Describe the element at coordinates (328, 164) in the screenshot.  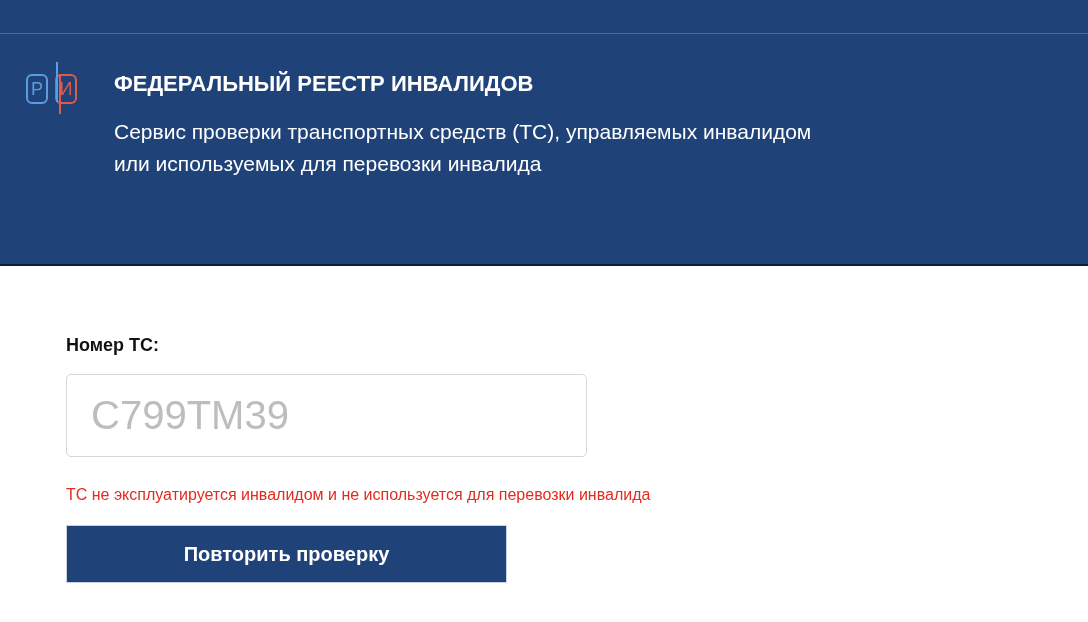
I see `subtitle-line: или используемых для перевозки инвалида` at that location.